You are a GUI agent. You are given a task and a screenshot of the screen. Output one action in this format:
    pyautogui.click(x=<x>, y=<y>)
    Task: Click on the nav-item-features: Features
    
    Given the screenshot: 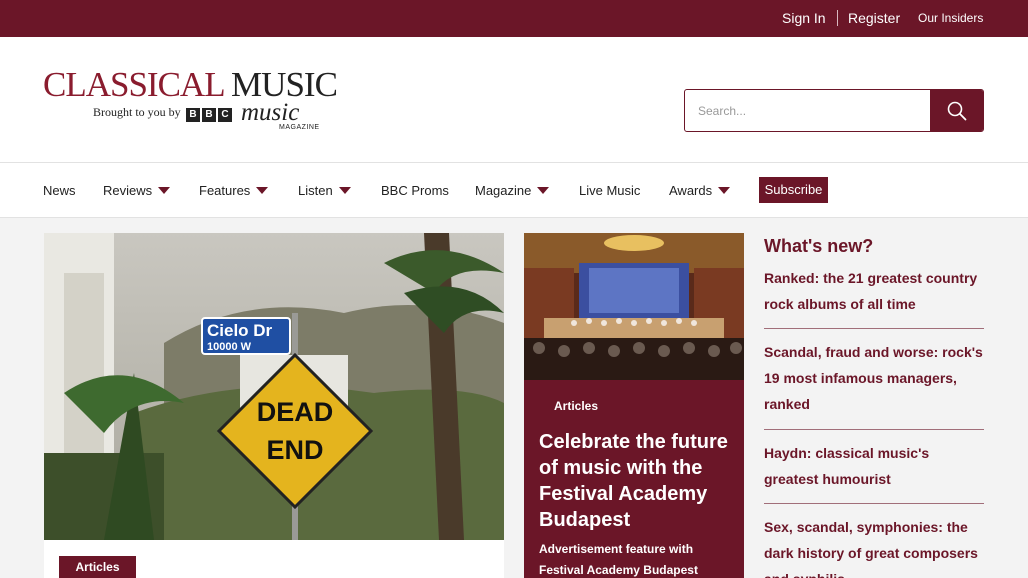 What is the action you would take?
    pyautogui.click(x=234, y=190)
    